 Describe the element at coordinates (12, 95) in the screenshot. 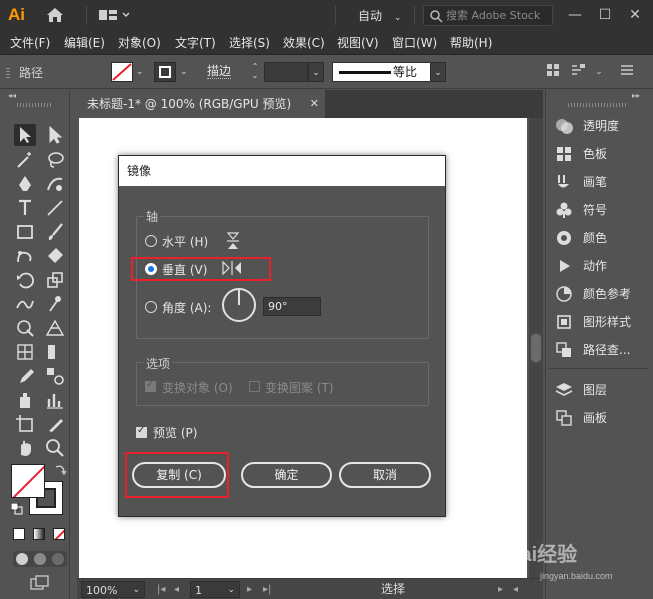

I see `collapse-panel-icon: ◂◂` at that location.